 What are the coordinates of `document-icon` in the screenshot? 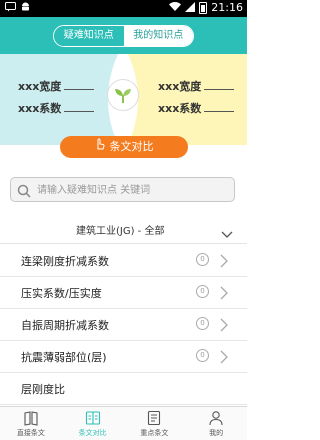 It's located at (154, 418).